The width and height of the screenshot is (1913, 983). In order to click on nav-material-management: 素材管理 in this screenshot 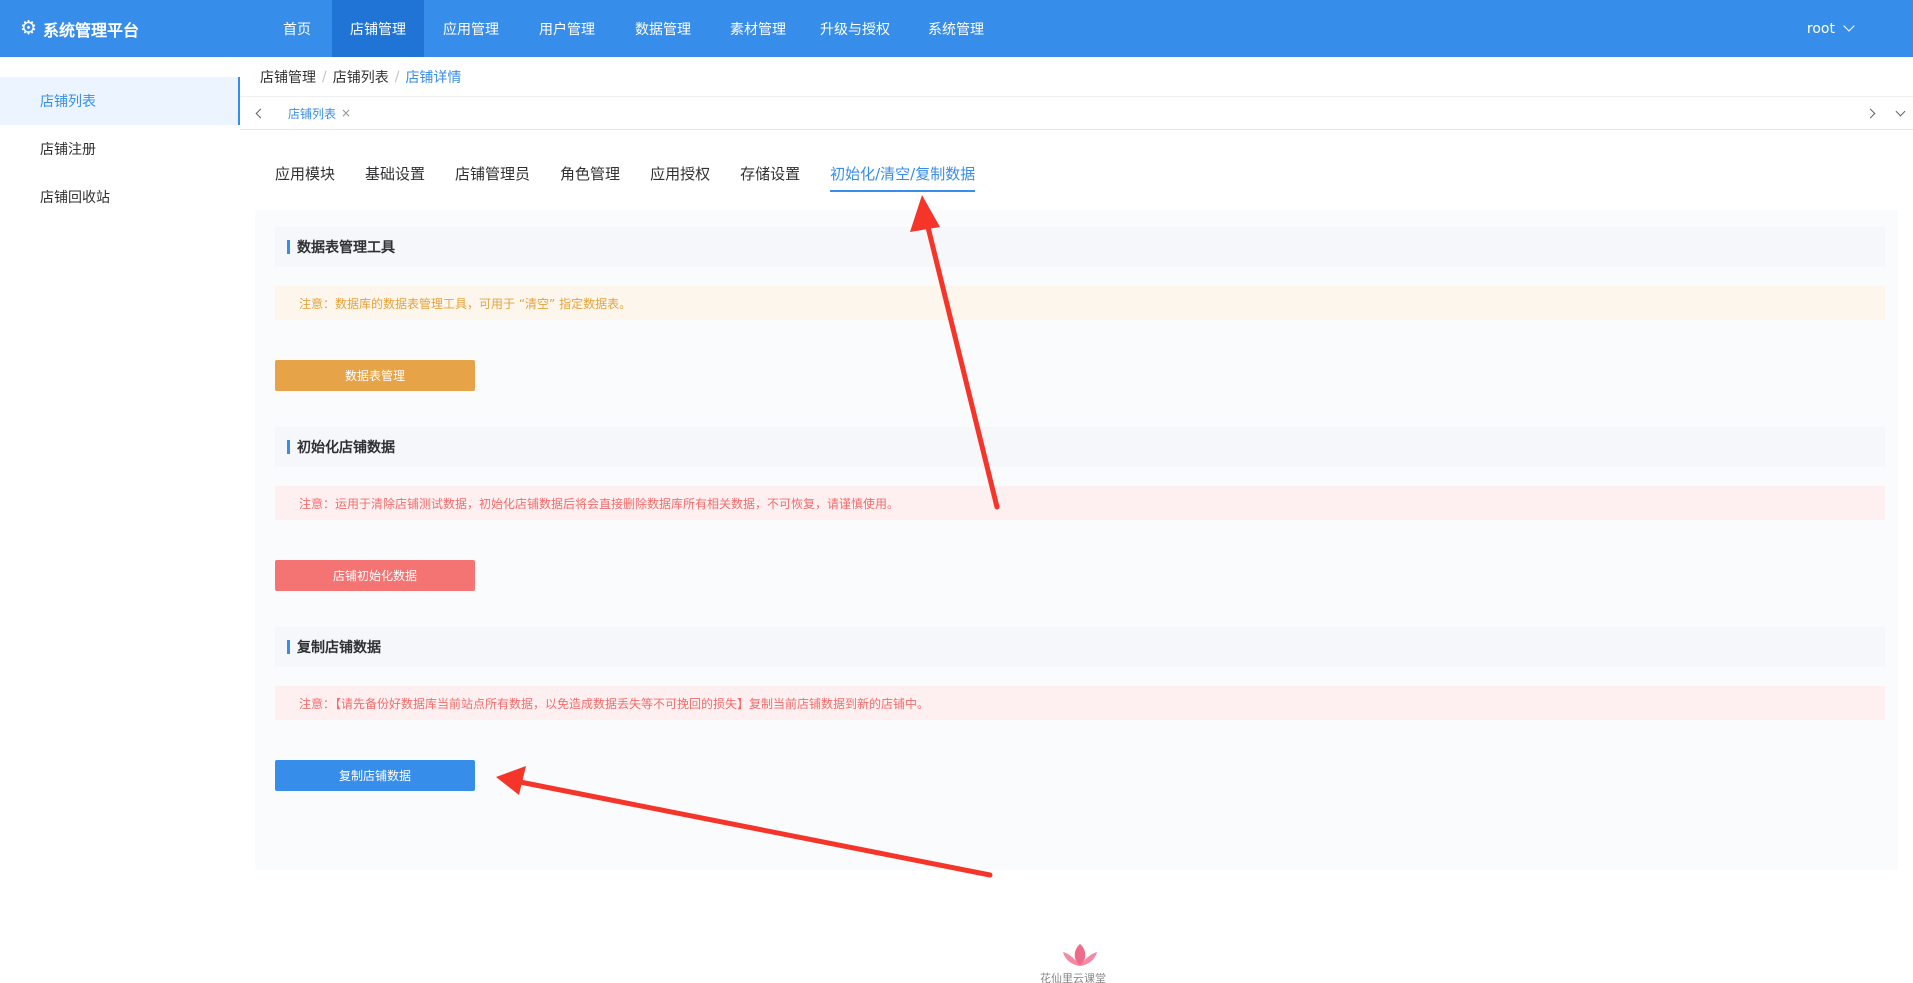, I will do `click(758, 28)`.